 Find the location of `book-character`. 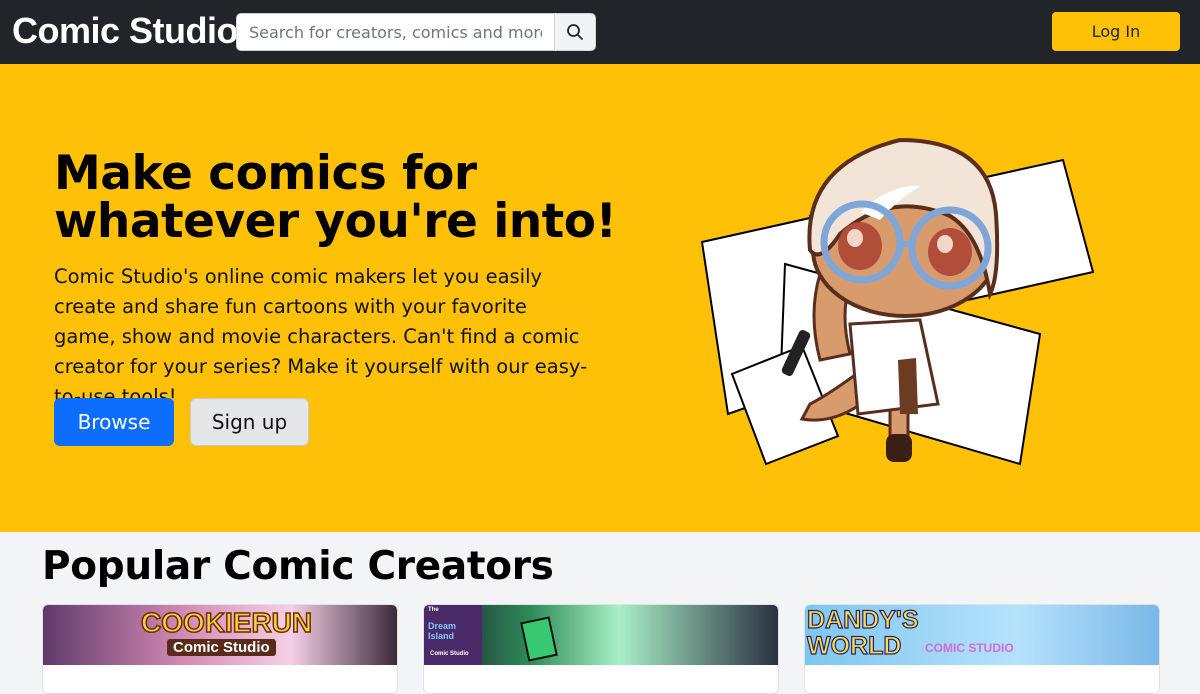

book-character is located at coordinates (539, 639).